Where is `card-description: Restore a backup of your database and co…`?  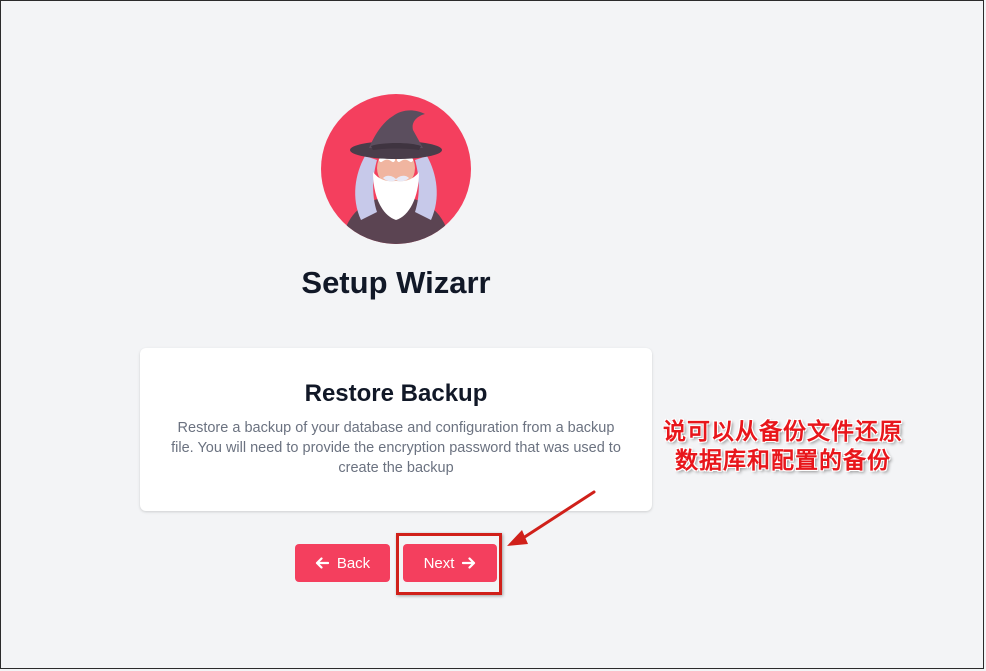 card-description: Restore a backup of your database and co… is located at coordinates (396, 448).